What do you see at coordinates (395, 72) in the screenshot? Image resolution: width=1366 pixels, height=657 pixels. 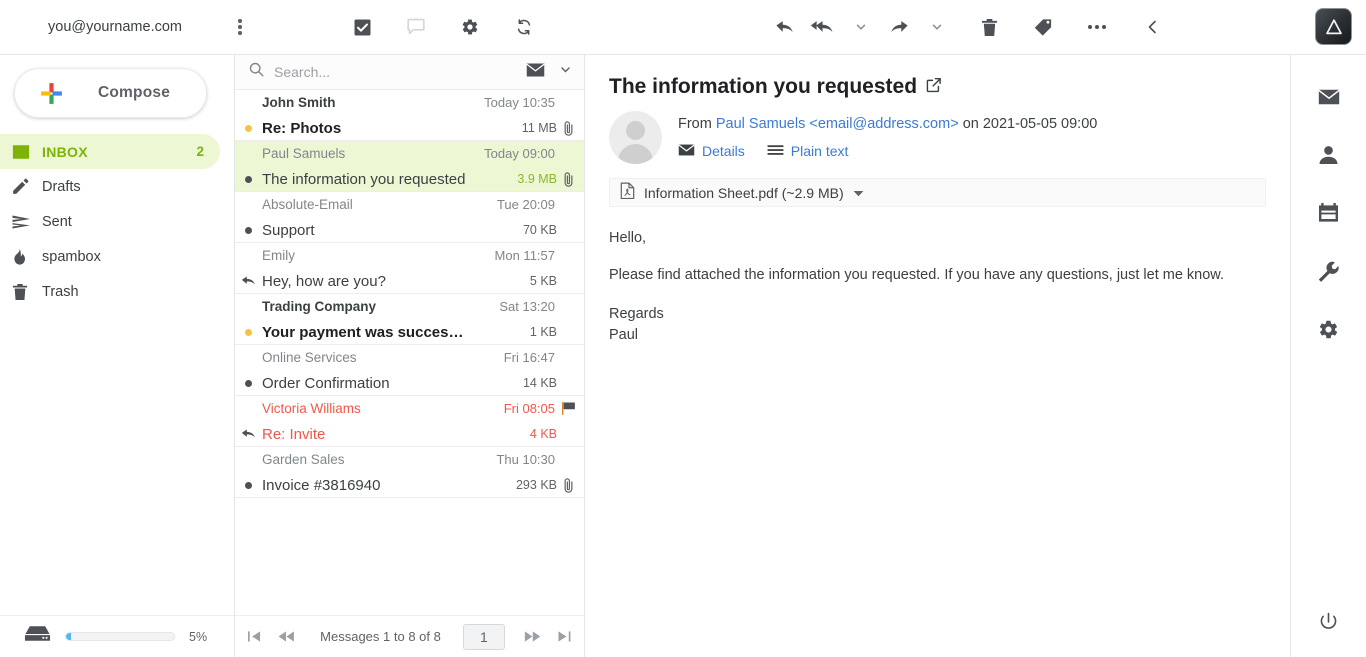 I see `search-input` at bounding box center [395, 72].